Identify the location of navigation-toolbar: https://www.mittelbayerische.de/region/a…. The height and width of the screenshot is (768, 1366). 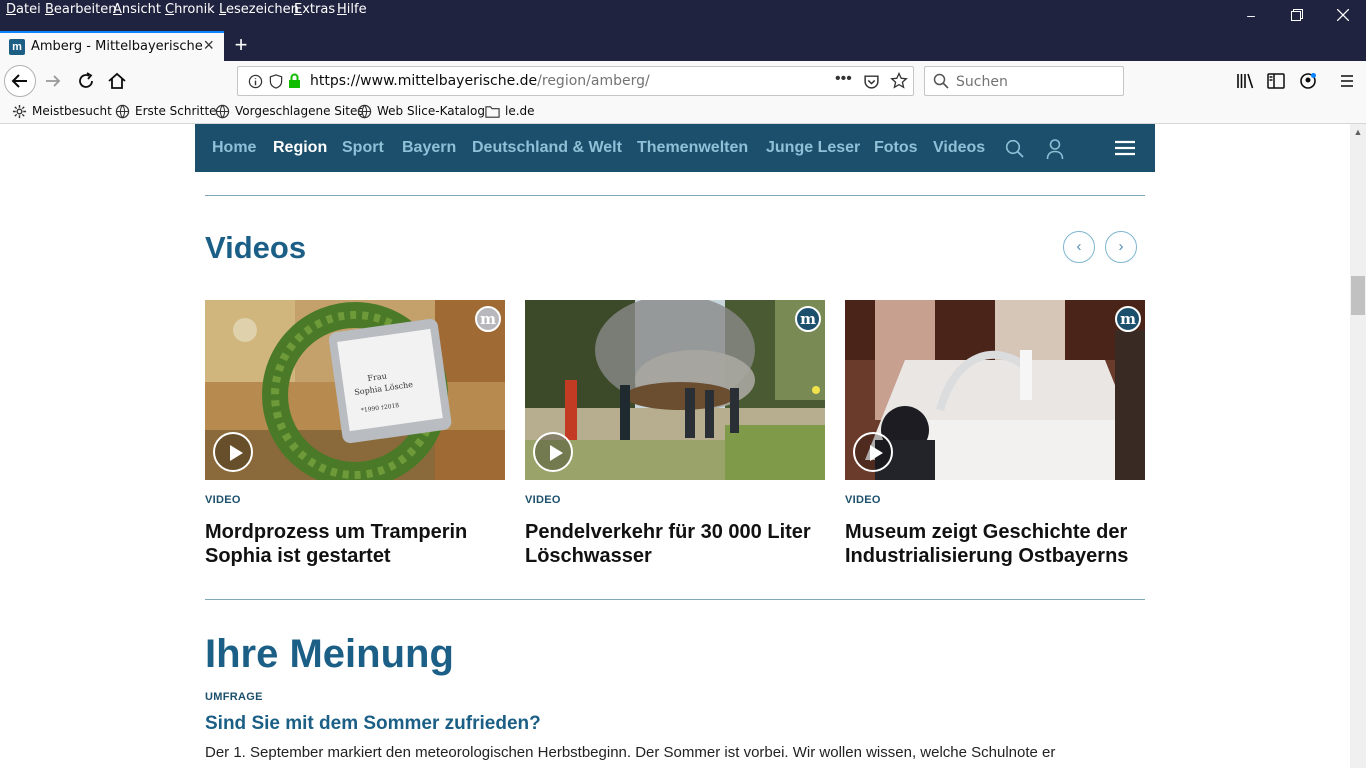
(683, 81).